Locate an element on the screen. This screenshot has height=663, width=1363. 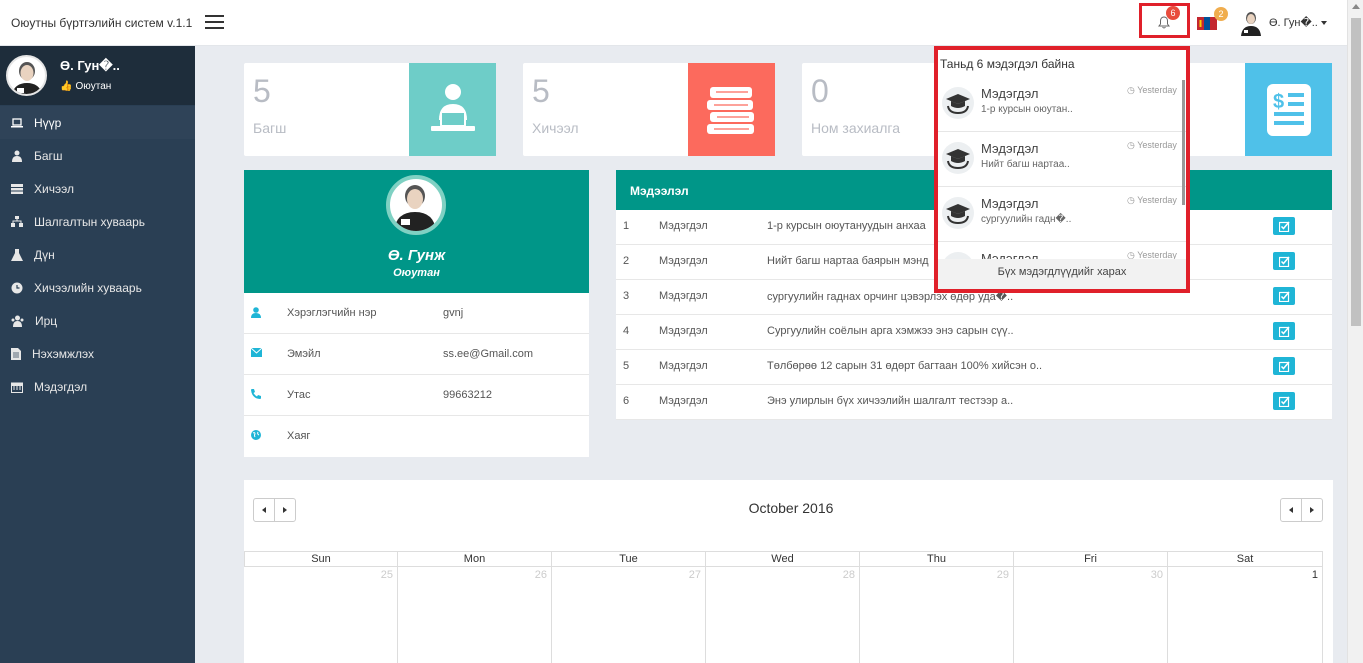
calendar-weekday: Wed is located at coordinates (783, 559).